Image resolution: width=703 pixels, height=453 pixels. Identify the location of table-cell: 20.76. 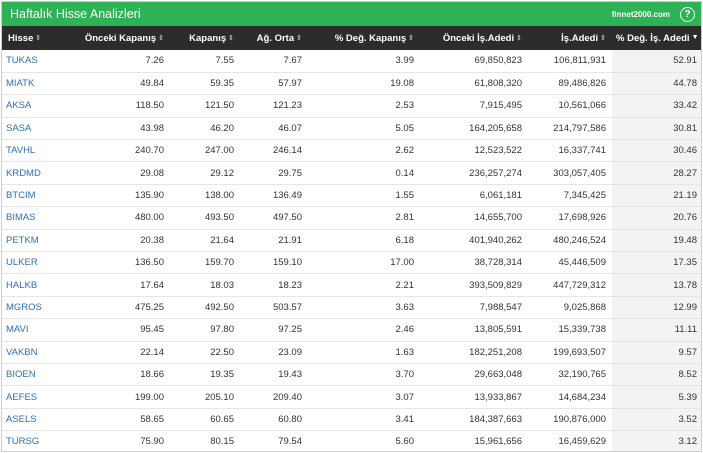
(656, 218).